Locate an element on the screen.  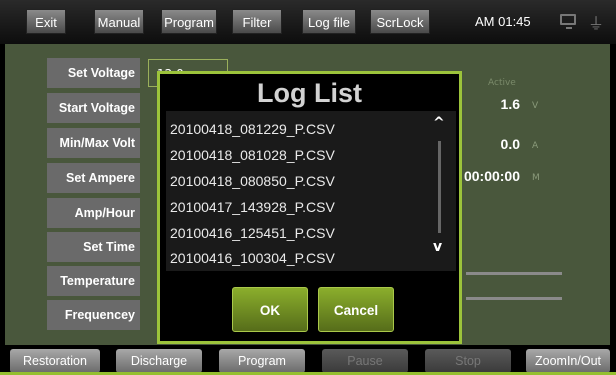
monitor-icon is located at coordinates (568, 21).